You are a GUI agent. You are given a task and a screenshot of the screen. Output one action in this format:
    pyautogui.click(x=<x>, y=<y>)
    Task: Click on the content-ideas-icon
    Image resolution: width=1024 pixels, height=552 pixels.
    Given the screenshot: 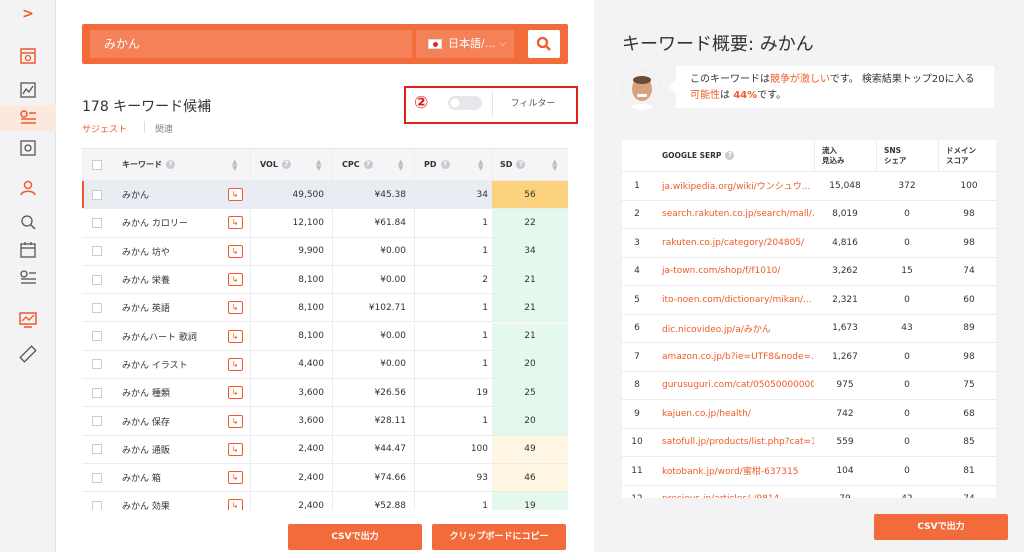 What is the action you would take?
    pyautogui.click(x=28, y=148)
    